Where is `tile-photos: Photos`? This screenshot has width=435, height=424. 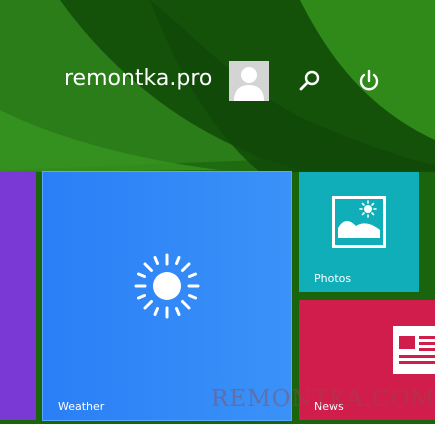 tile-photos: Photos is located at coordinates (359, 232).